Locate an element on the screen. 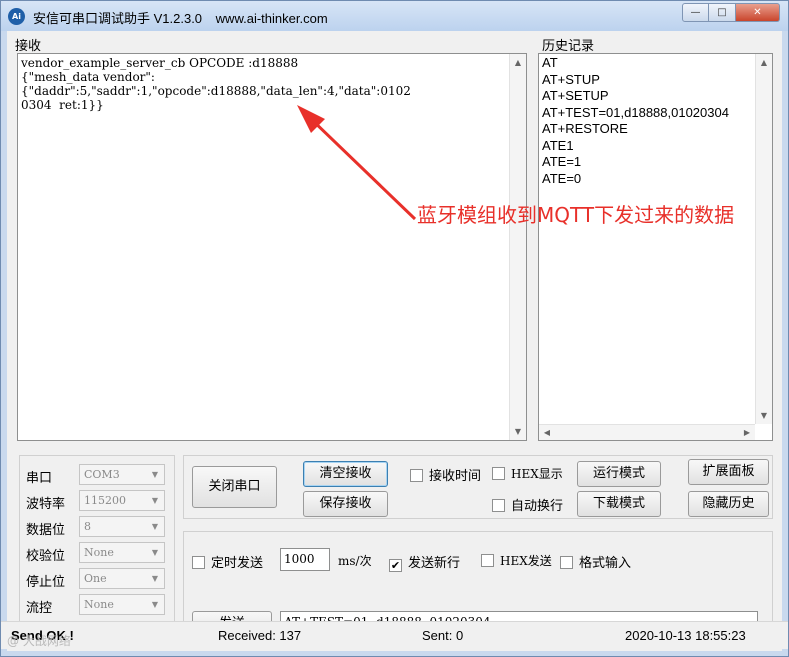 The width and height of the screenshot is (789, 657). databits-setting: 数据位 8 ▼ is located at coordinates (100, 527).